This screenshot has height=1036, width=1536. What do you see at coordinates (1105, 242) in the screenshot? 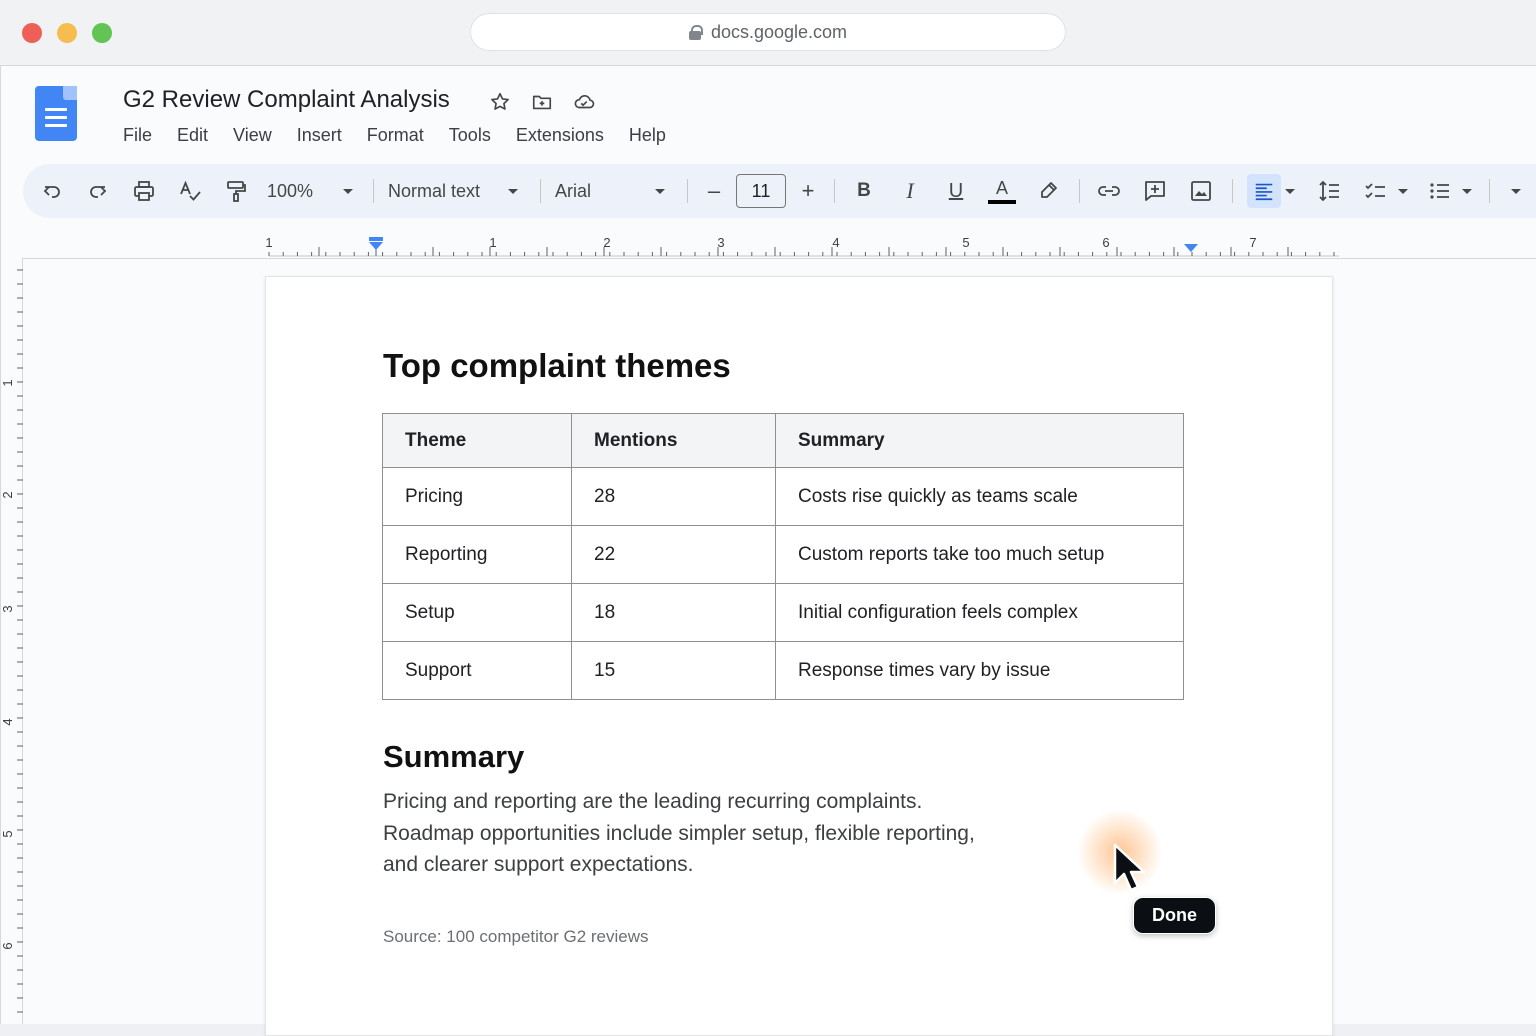
I see `ruler-label: 6` at bounding box center [1105, 242].